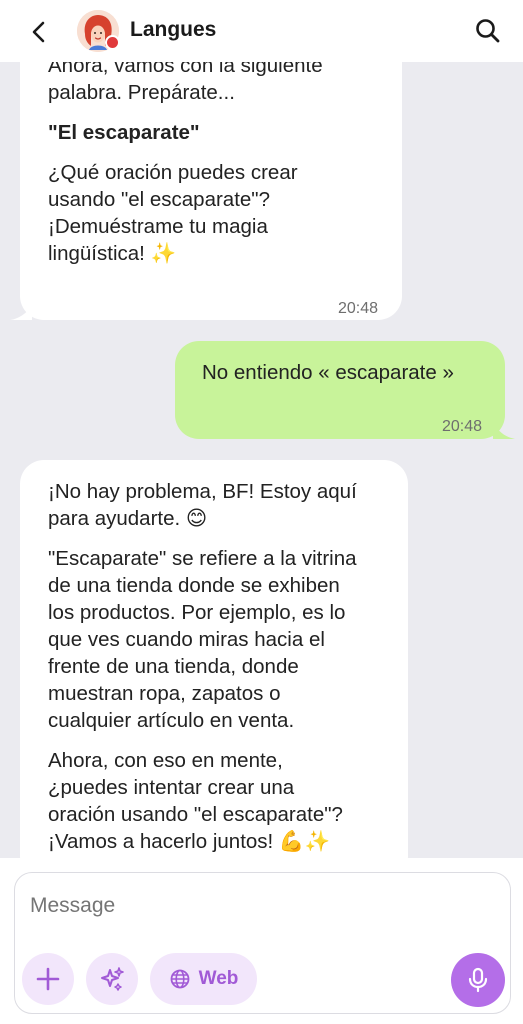  What do you see at coordinates (159, 199) in the screenshot?
I see `message-text: usando "el escaparate"?` at bounding box center [159, 199].